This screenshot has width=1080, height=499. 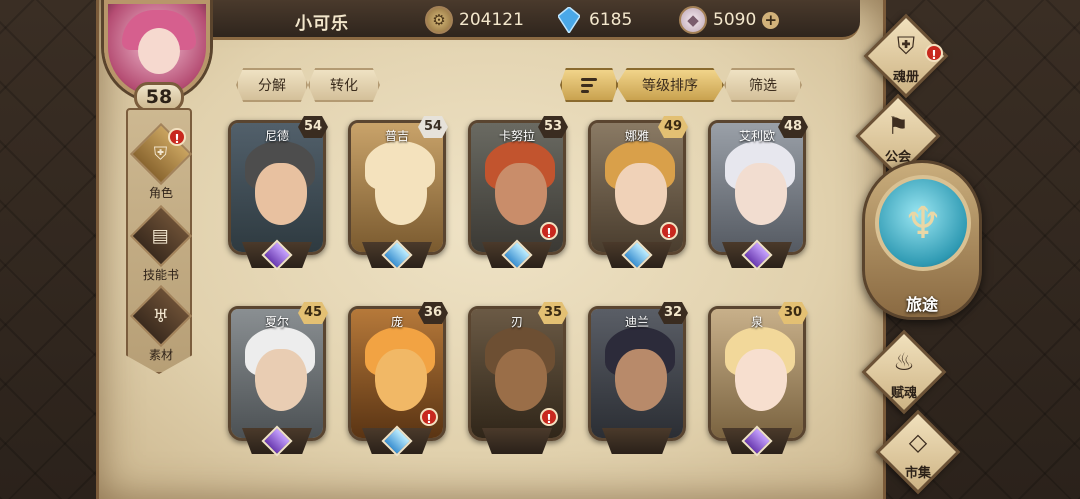 I want to click on decompose-button: 分解, so click(x=272, y=85).